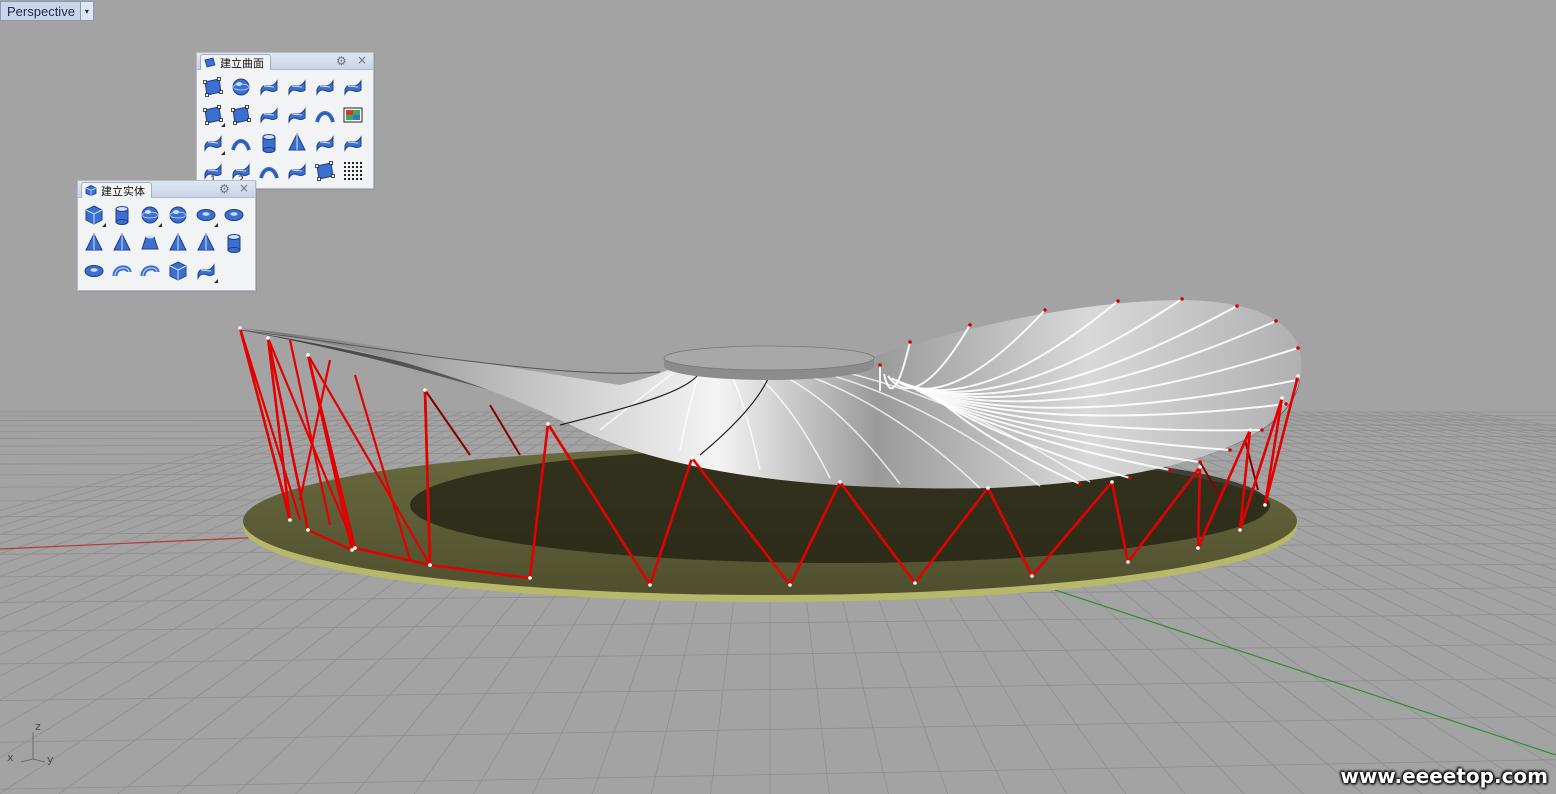  What do you see at coordinates (269, 115) in the screenshot?
I see `surface-edge-curves-button` at bounding box center [269, 115].